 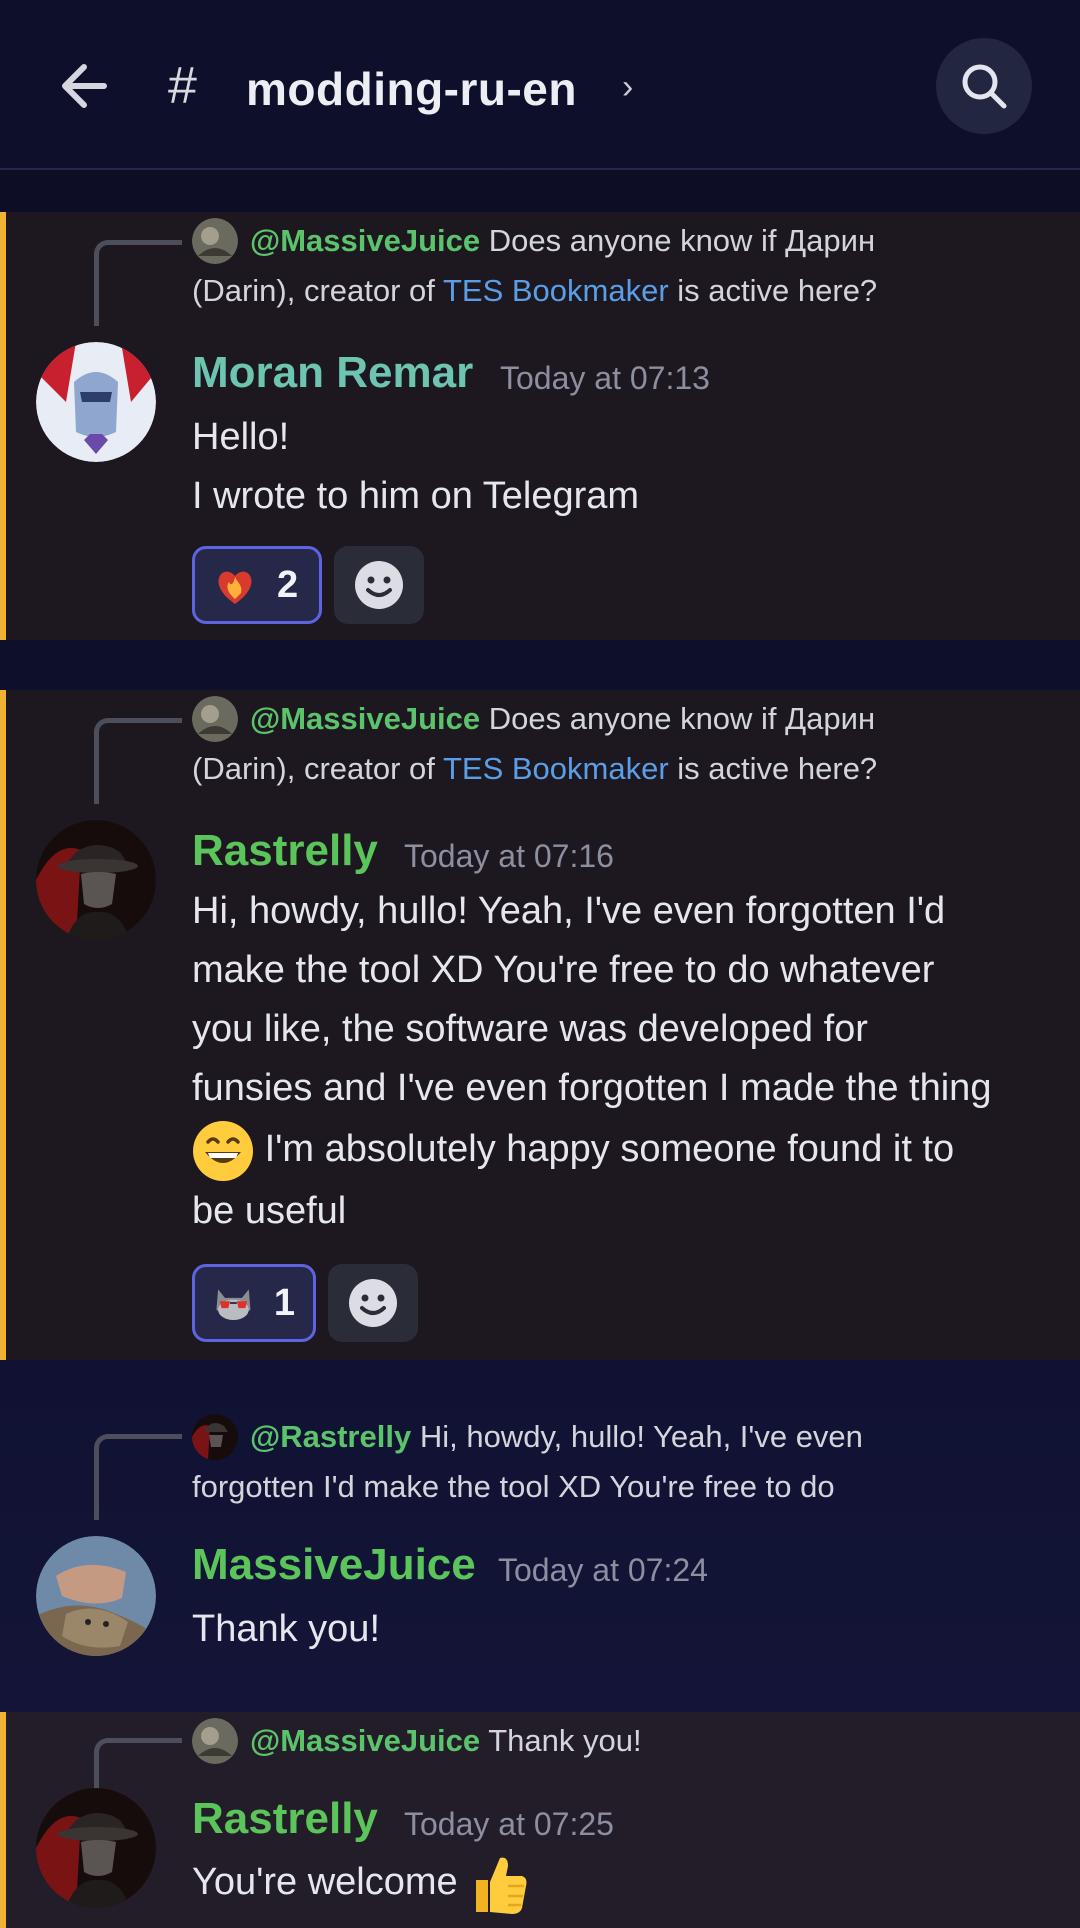 What do you see at coordinates (623, 1883) in the screenshot?
I see `message-body: You're welcome` at bounding box center [623, 1883].